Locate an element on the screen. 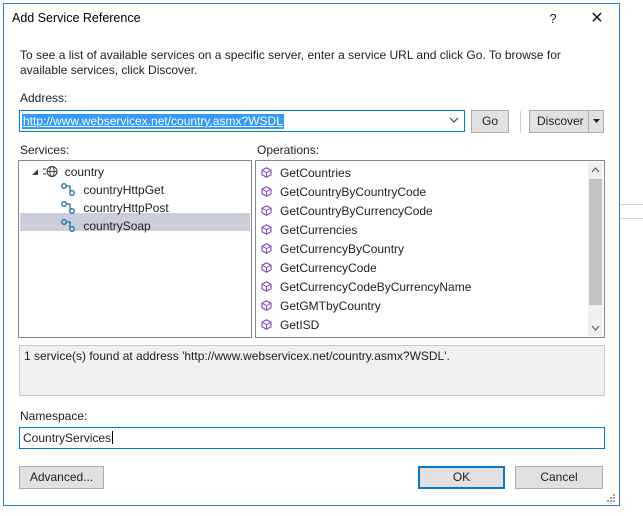 This screenshot has height=516, width=643. operation-item: GetCountries is located at coordinates (306, 173).